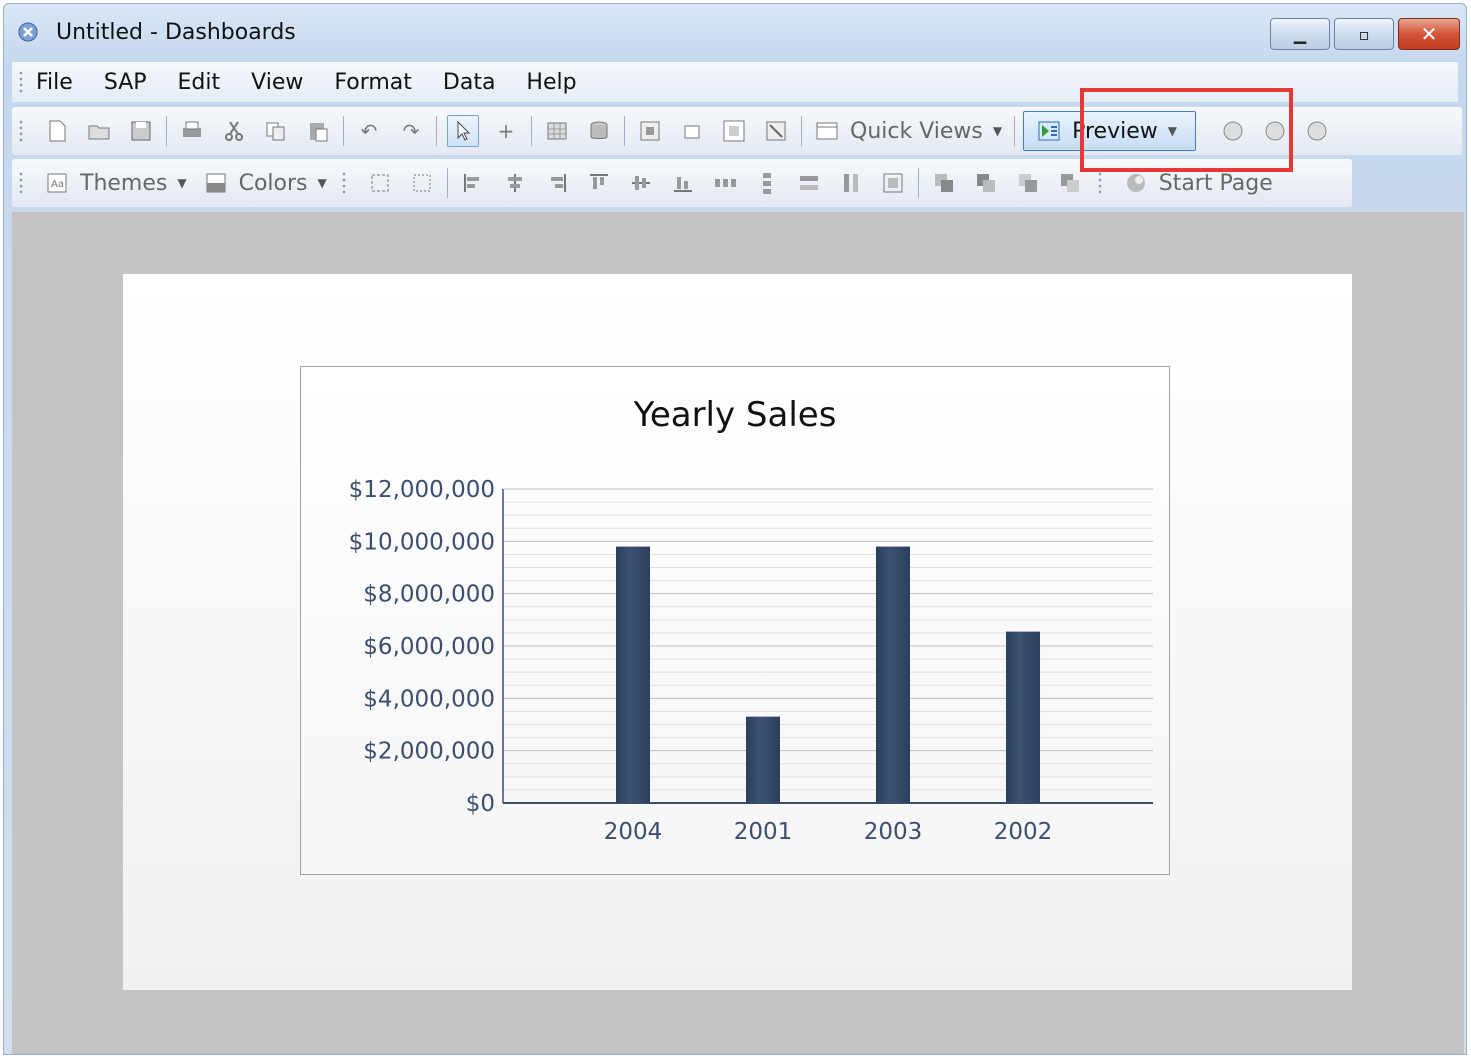  What do you see at coordinates (273, 183) in the screenshot?
I see `colors-label: Colors` at bounding box center [273, 183].